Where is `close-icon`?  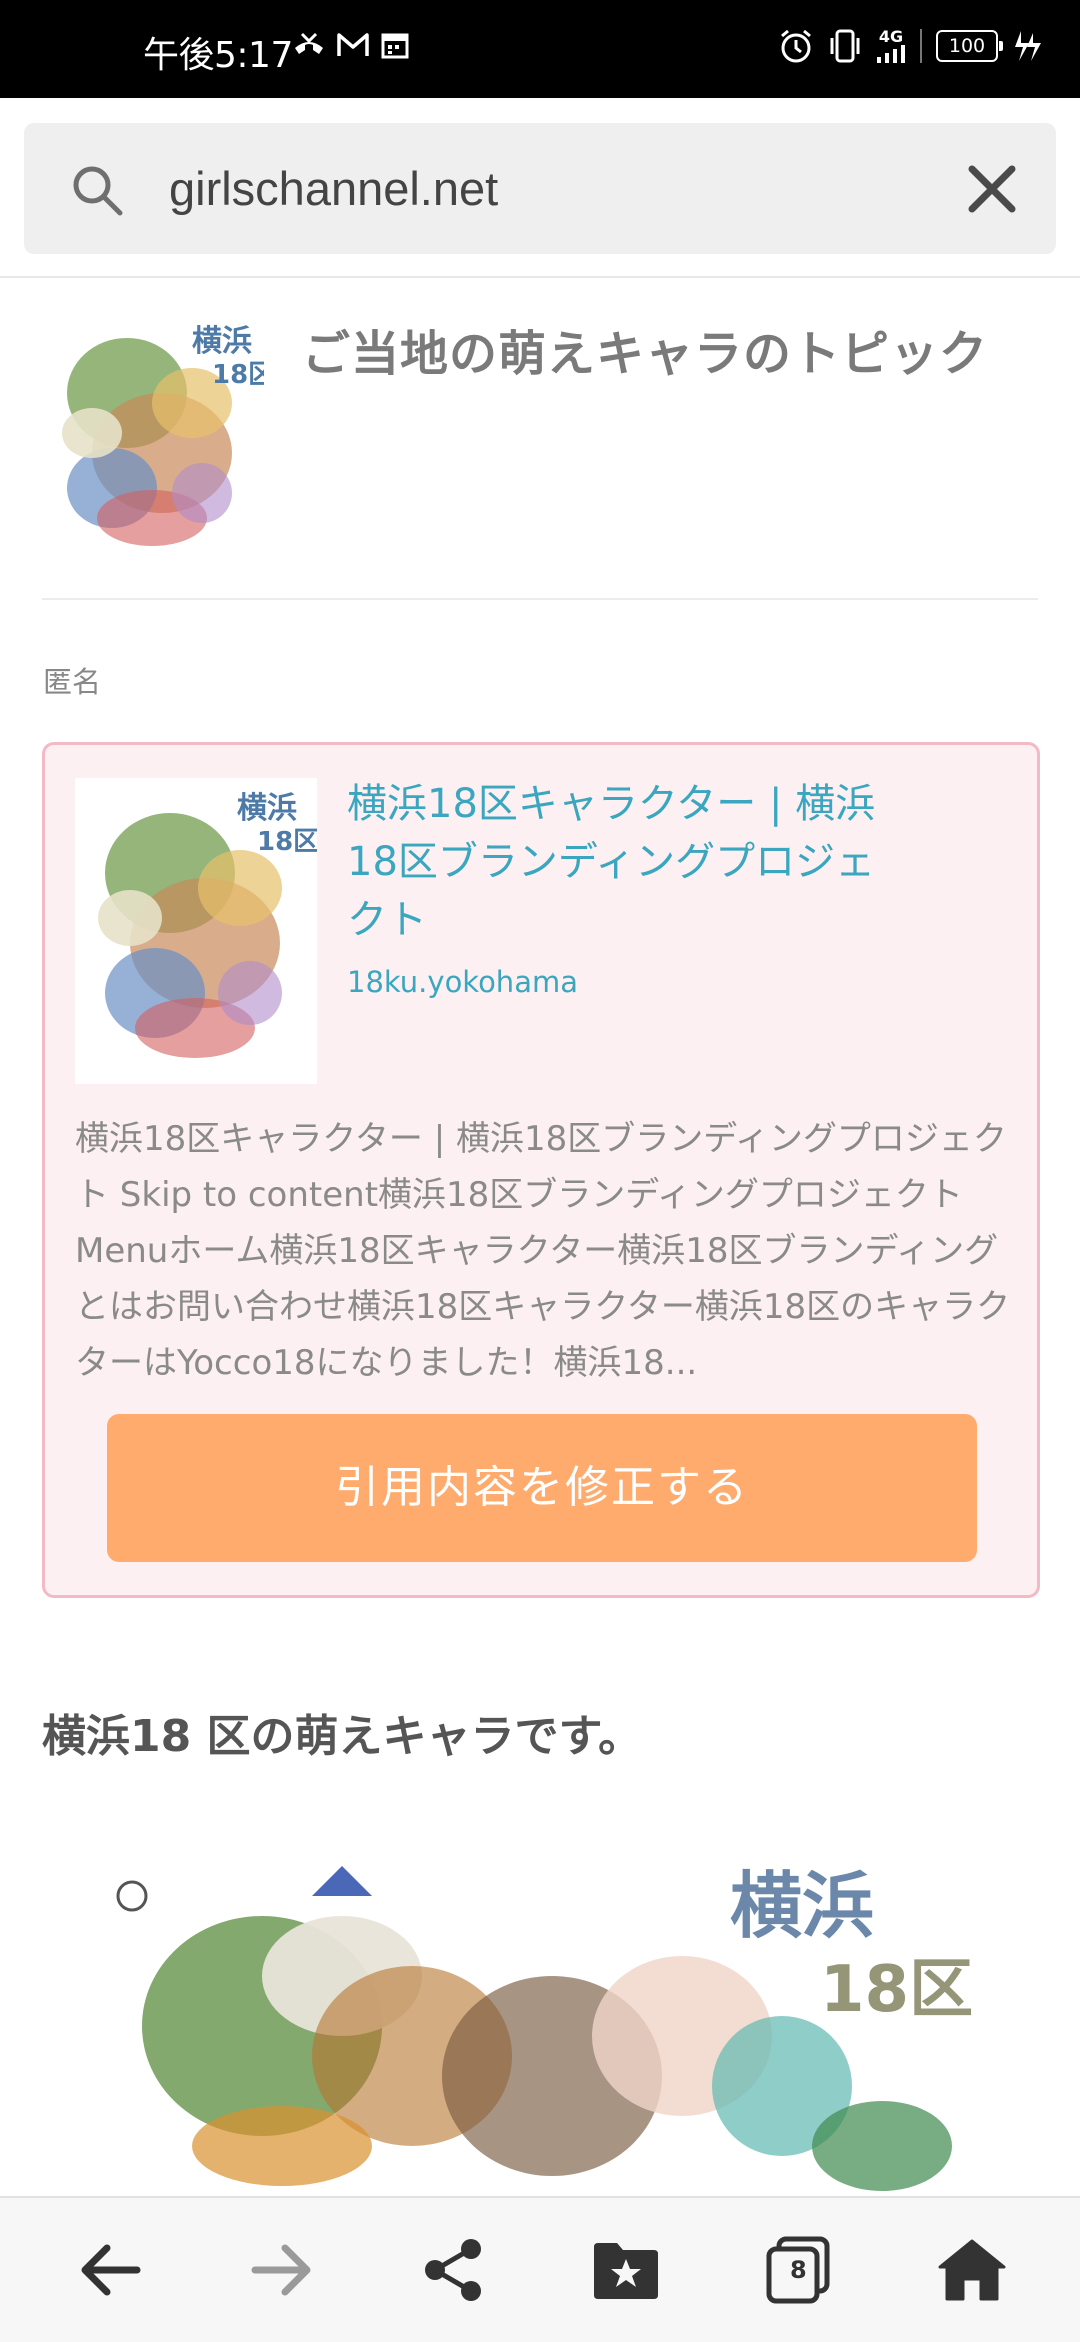 close-icon is located at coordinates (992, 189).